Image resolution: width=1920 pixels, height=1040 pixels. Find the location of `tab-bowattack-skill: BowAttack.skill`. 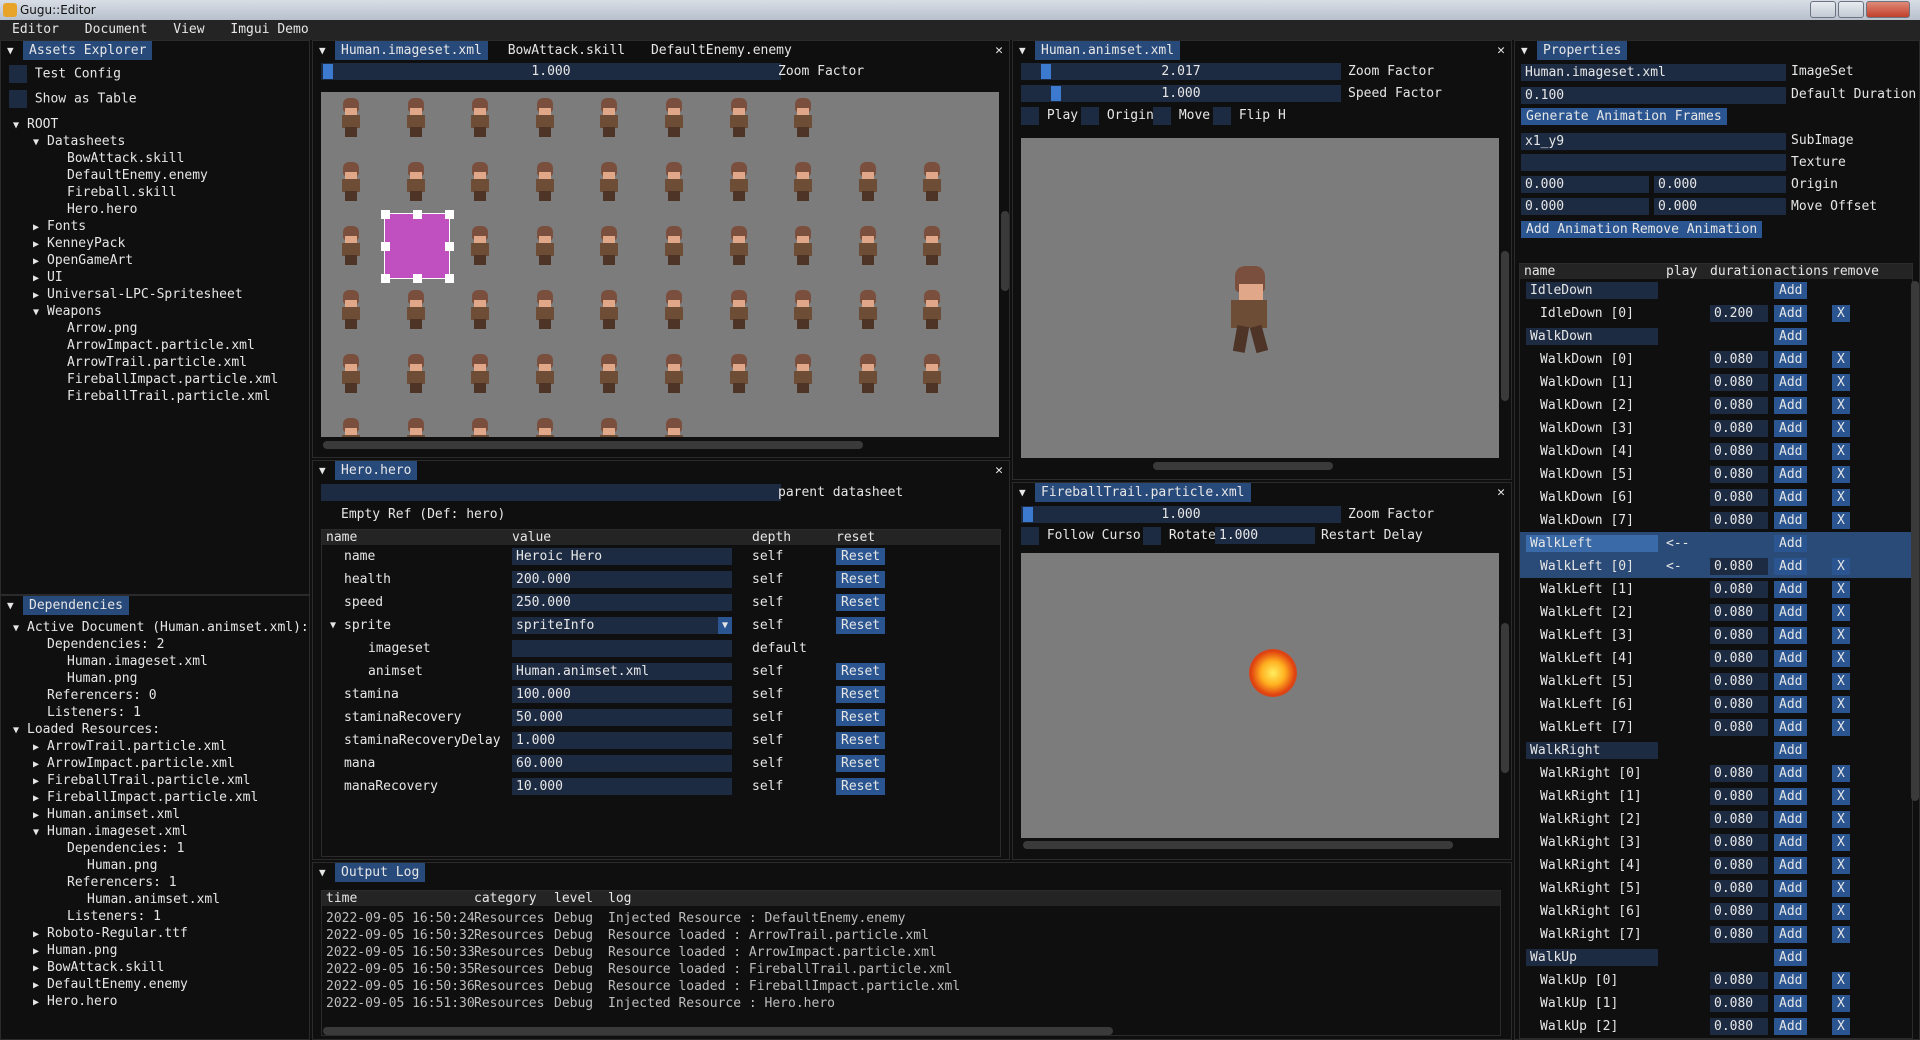

tab-bowattack-skill: BowAttack.skill is located at coordinates (566, 50).